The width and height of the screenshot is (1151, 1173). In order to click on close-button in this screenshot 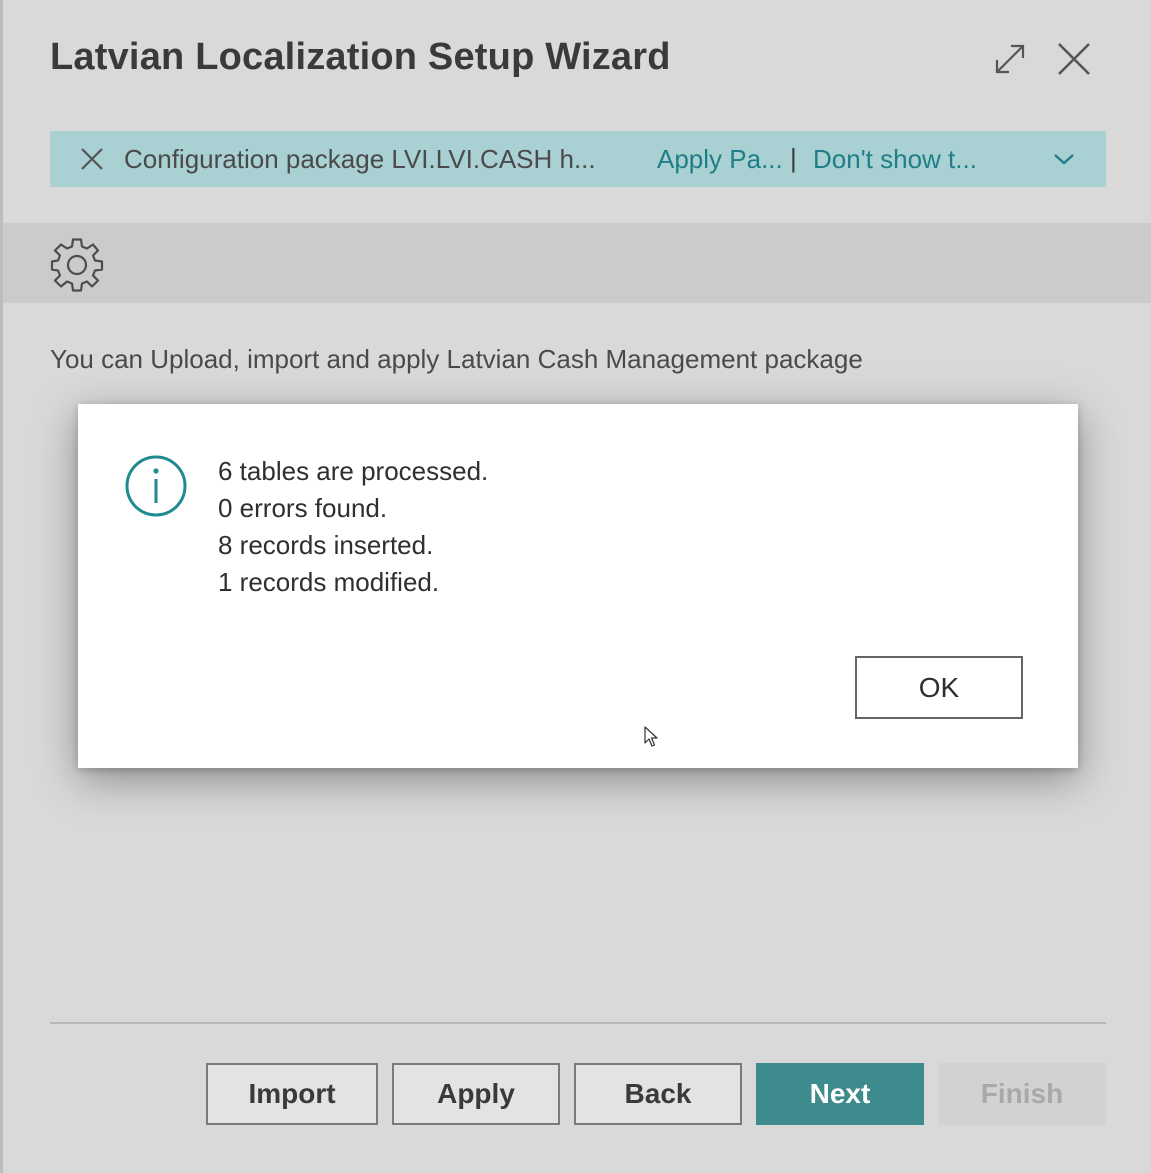, I will do `click(1074, 59)`.